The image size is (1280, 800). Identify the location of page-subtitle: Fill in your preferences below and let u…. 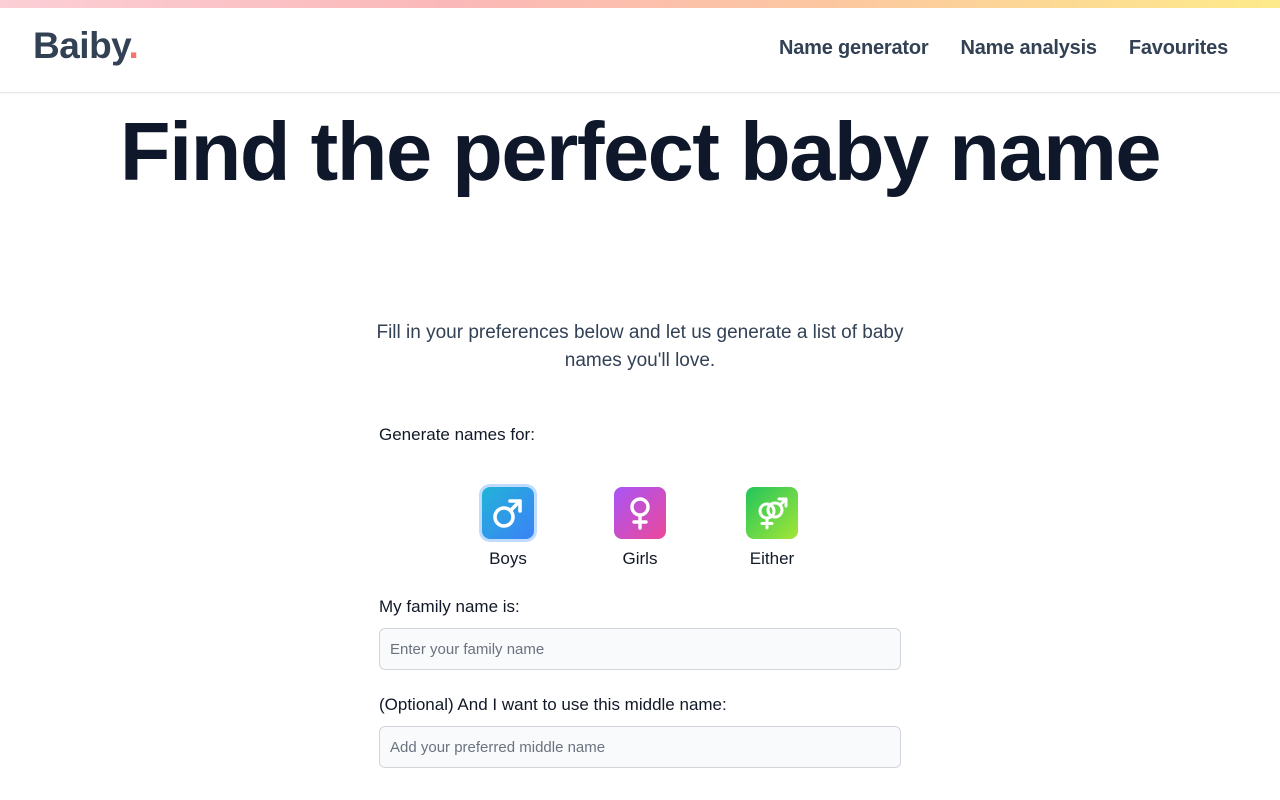
(640, 346).